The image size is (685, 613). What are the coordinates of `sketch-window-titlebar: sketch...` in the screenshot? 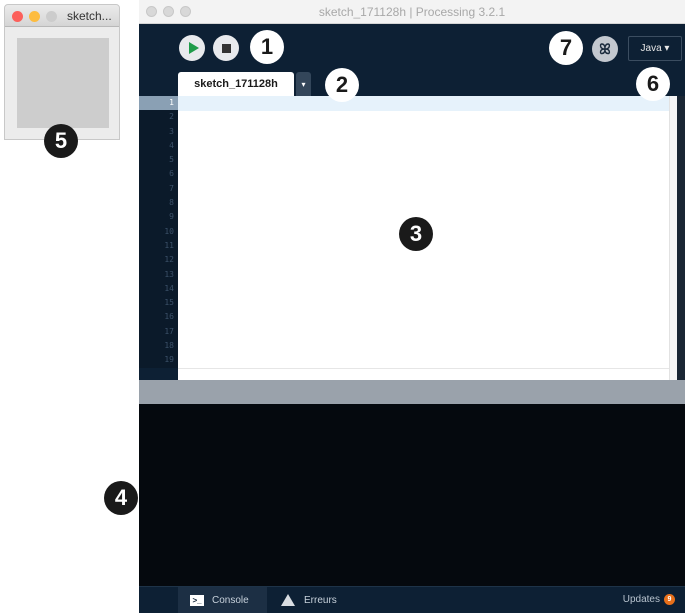 It's located at (62, 16).